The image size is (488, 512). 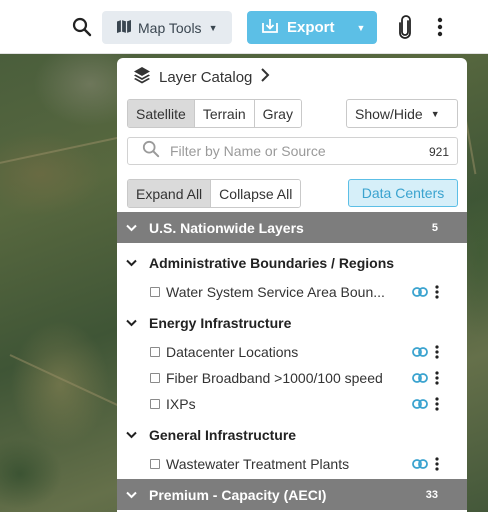 What do you see at coordinates (124, 28) in the screenshot?
I see `map-icon` at bounding box center [124, 28].